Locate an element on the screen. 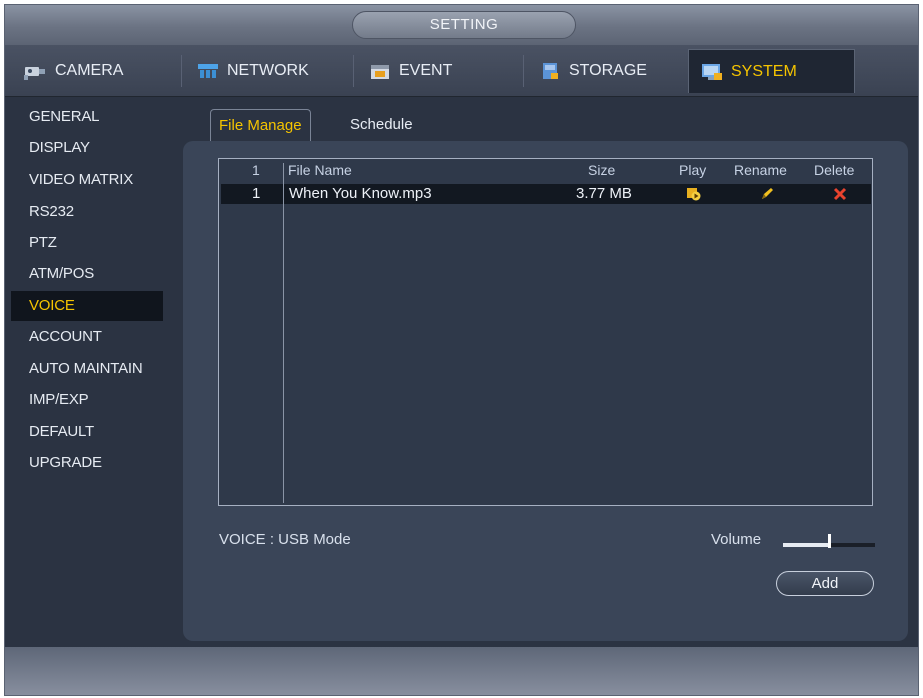 Image resolution: width=923 pixels, height=698 pixels. camera-icon is located at coordinates (36, 71).